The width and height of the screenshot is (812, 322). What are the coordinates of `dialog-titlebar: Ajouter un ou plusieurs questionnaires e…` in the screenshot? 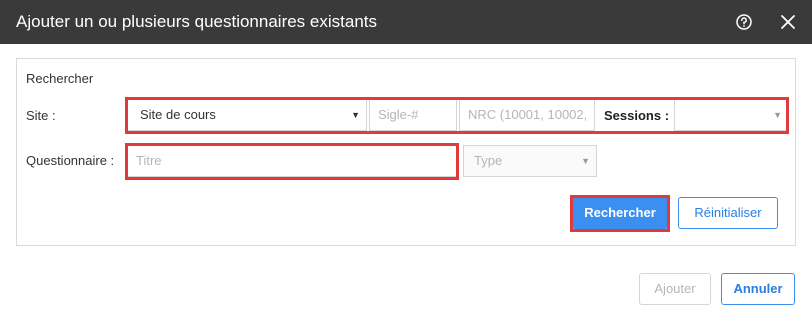 It's located at (406, 22).